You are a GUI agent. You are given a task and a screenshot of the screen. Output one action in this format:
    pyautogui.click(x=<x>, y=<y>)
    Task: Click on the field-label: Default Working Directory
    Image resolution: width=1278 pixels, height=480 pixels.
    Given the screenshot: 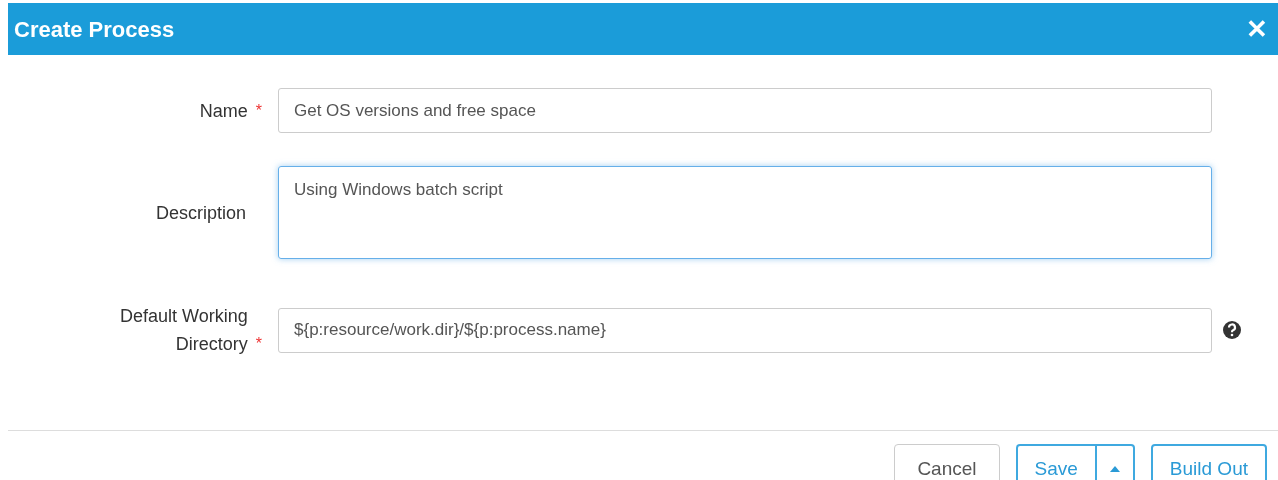 What is the action you would take?
    pyautogui.click(x=183, y=330)
    